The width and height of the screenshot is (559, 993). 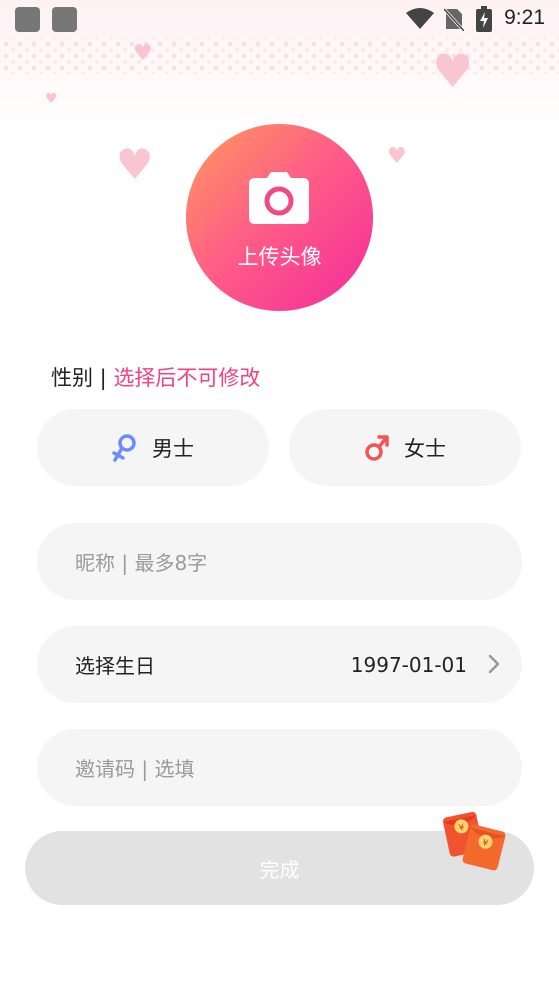 I want to click on no-sim-icon, so click(x=454, y=19).